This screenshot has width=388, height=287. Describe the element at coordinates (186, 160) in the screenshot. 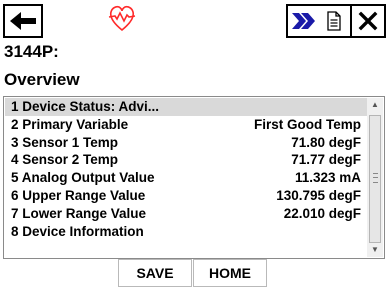

I see `menu-item-sensor-2-temp: 4 Sensor 2 Temp 71.77 degF` at that location.